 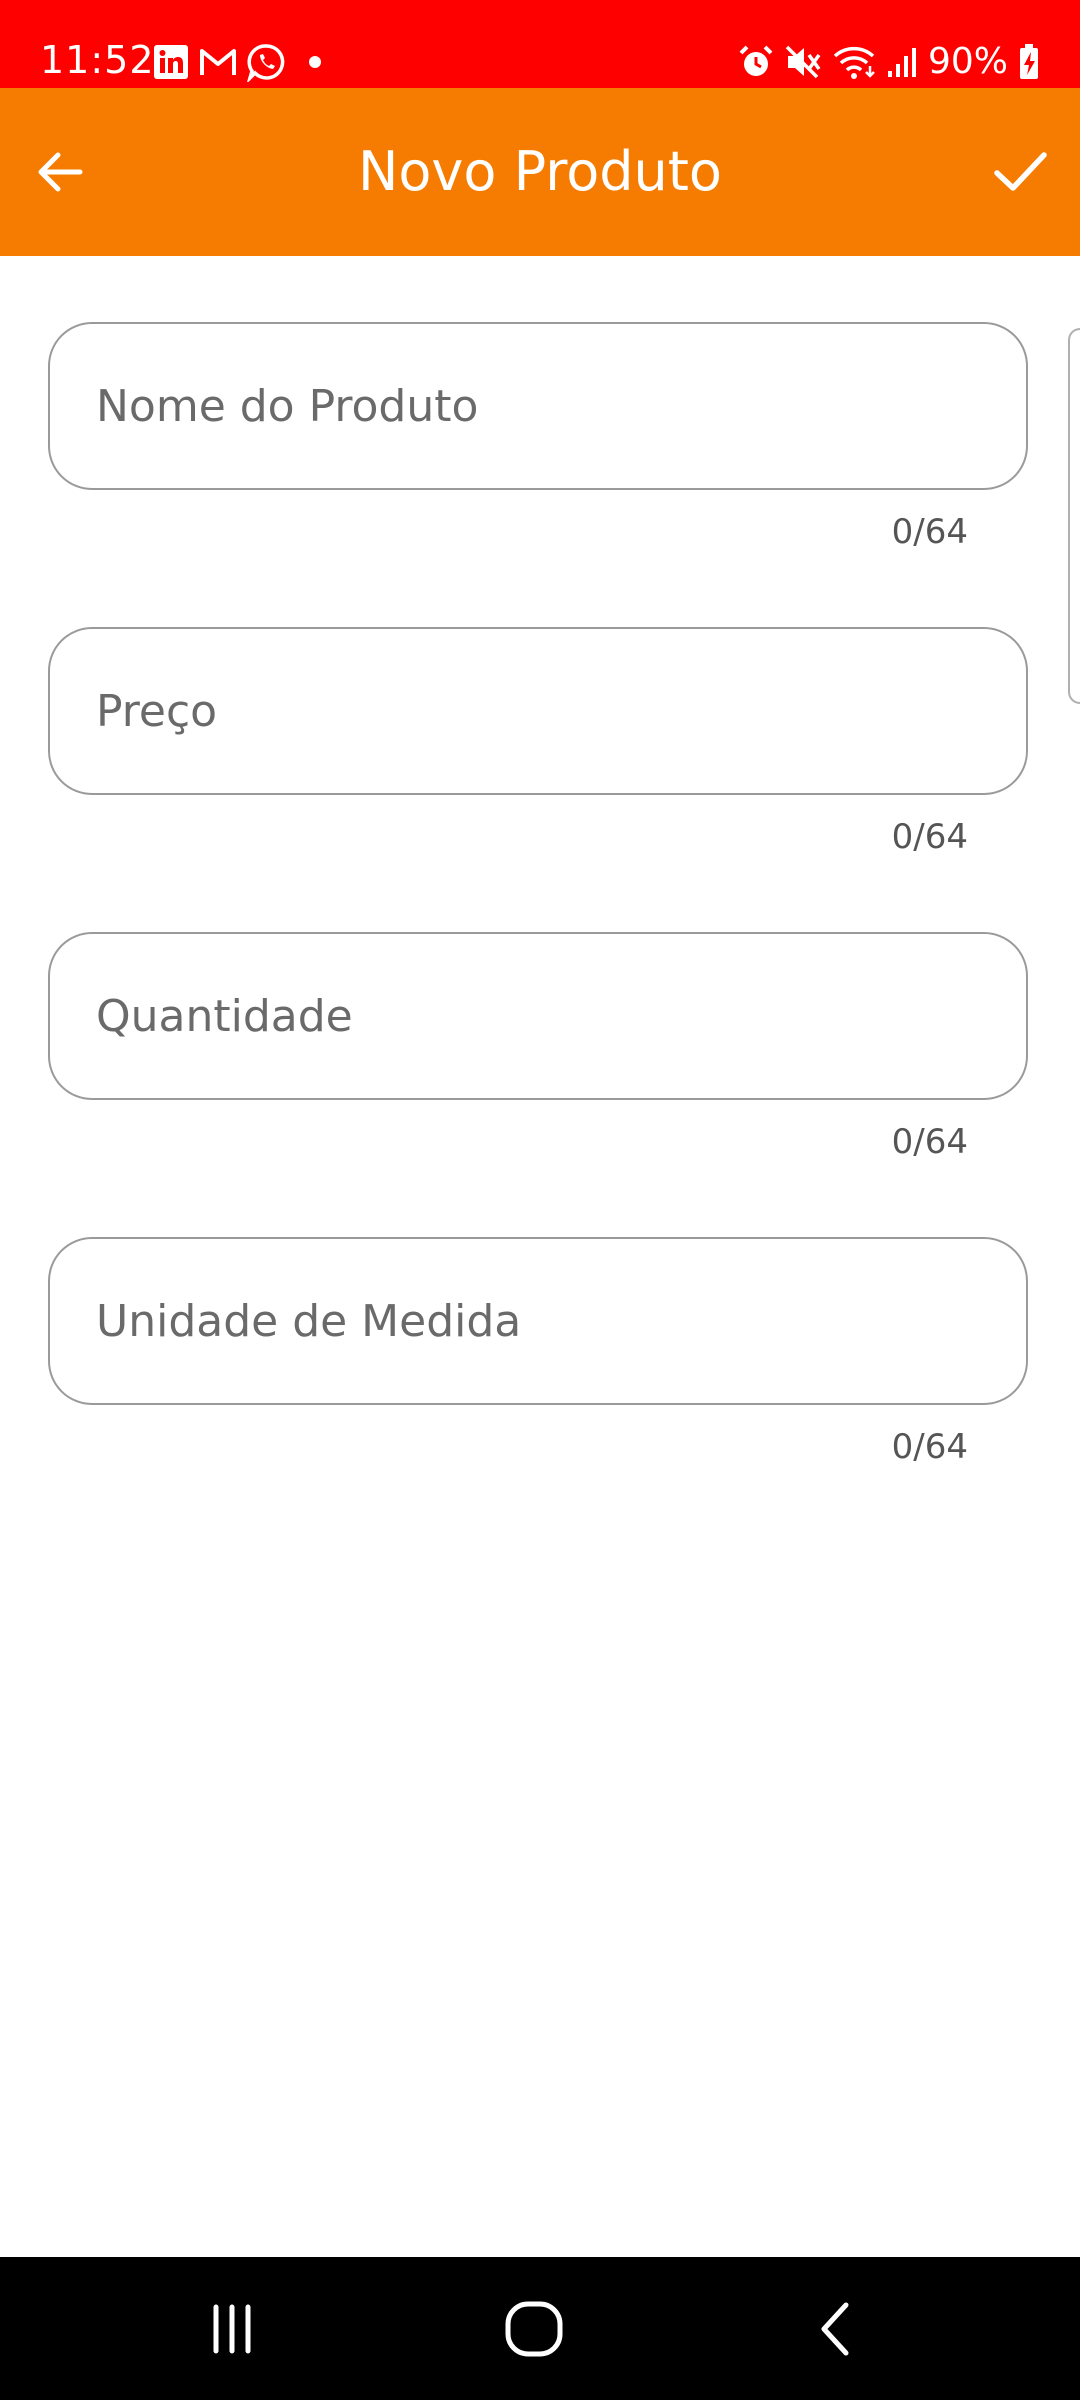 I want to click on field-product-name: 0/64, so click(x=540, y=437).